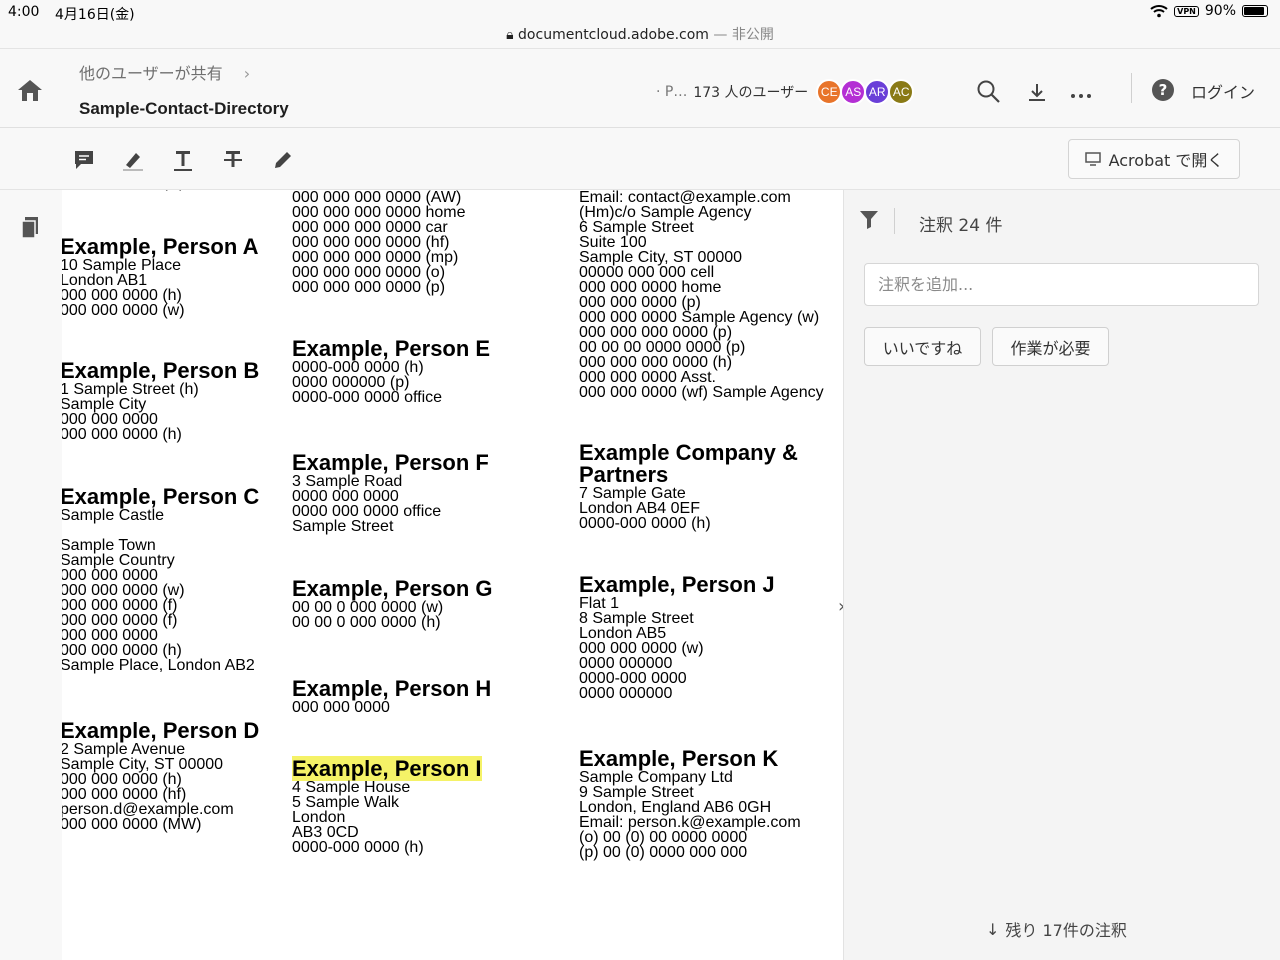 The width and height of the screenshot is (1280, 960). I want to click on entry-line: AB3 0CD, so click(325, 832).